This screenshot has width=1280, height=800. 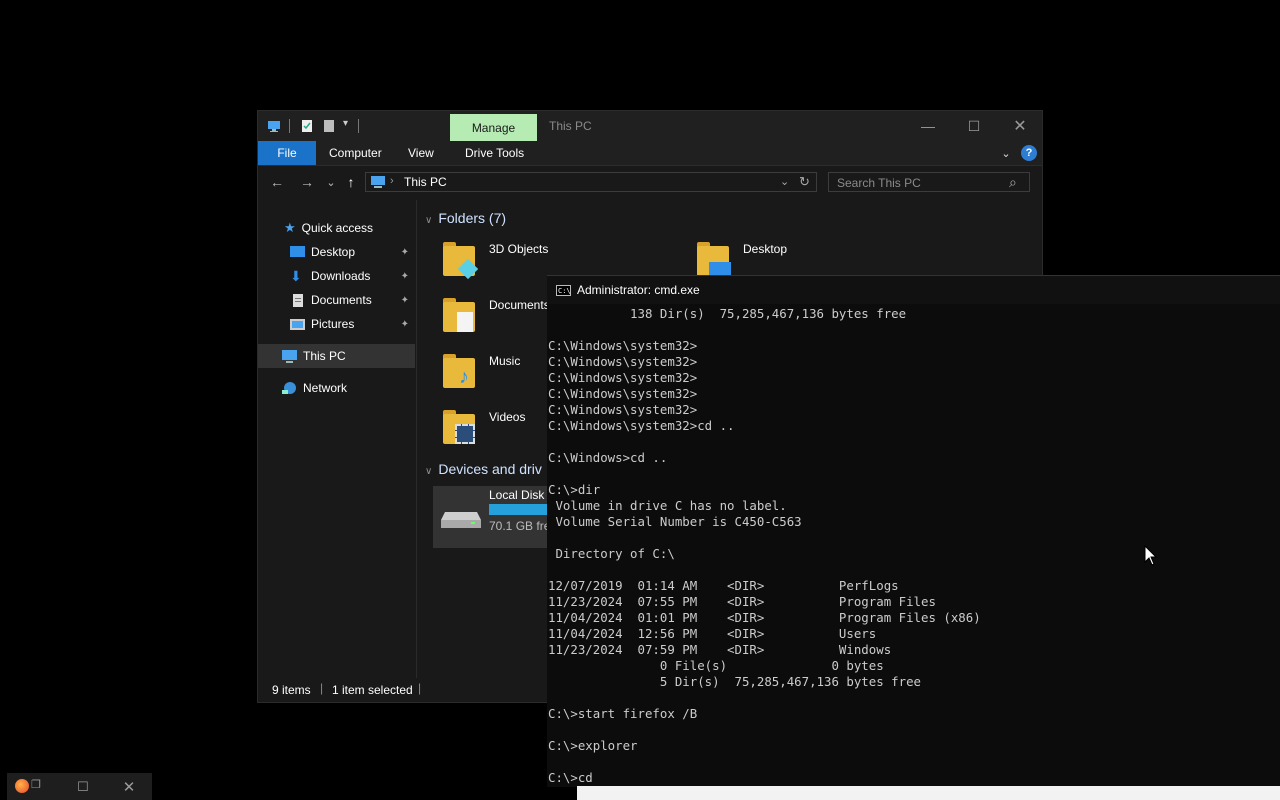 What do you see at coordinates (324, 356) in the screenshot?
I see `sidebar-item-label: This PC` at bounding box center [324, 356].